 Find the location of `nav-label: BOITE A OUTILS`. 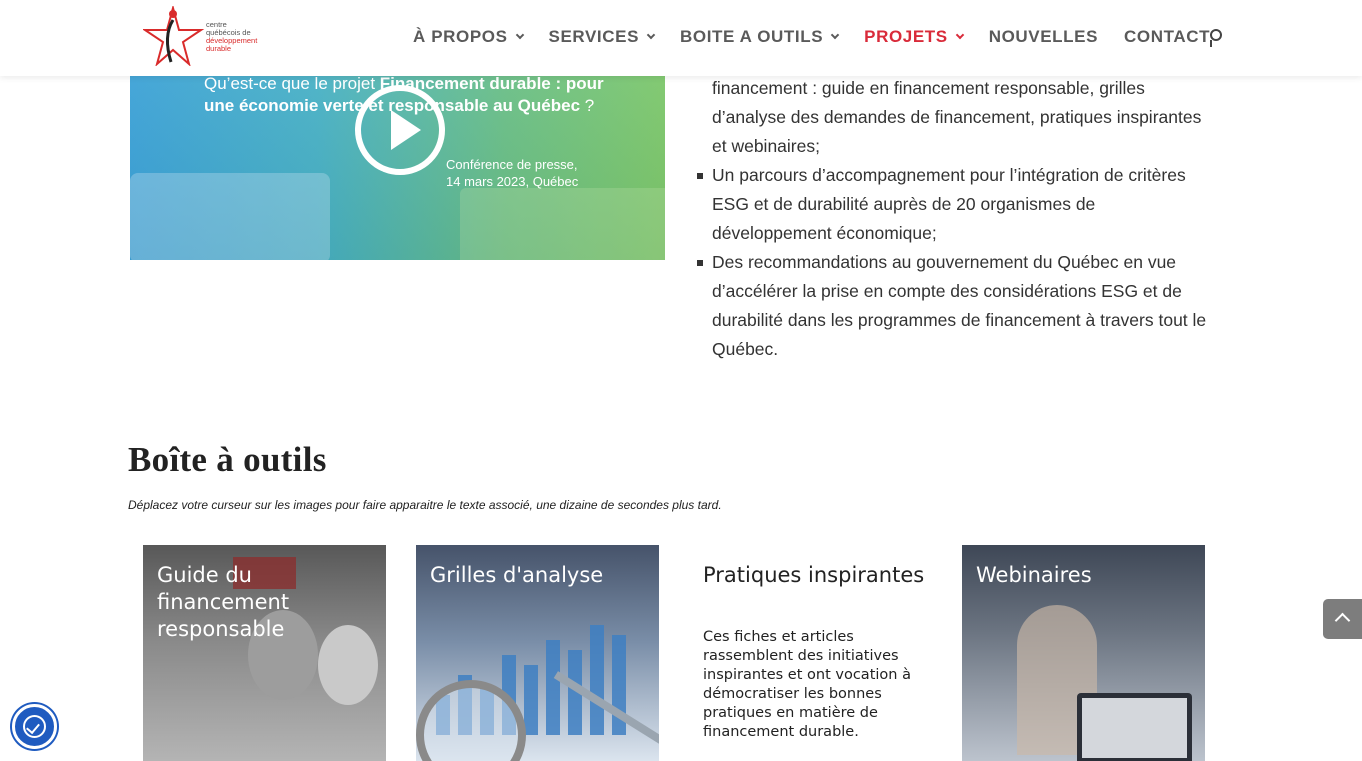

nav-label: BOITE A OUTILS is located at coordinates (752, 36).